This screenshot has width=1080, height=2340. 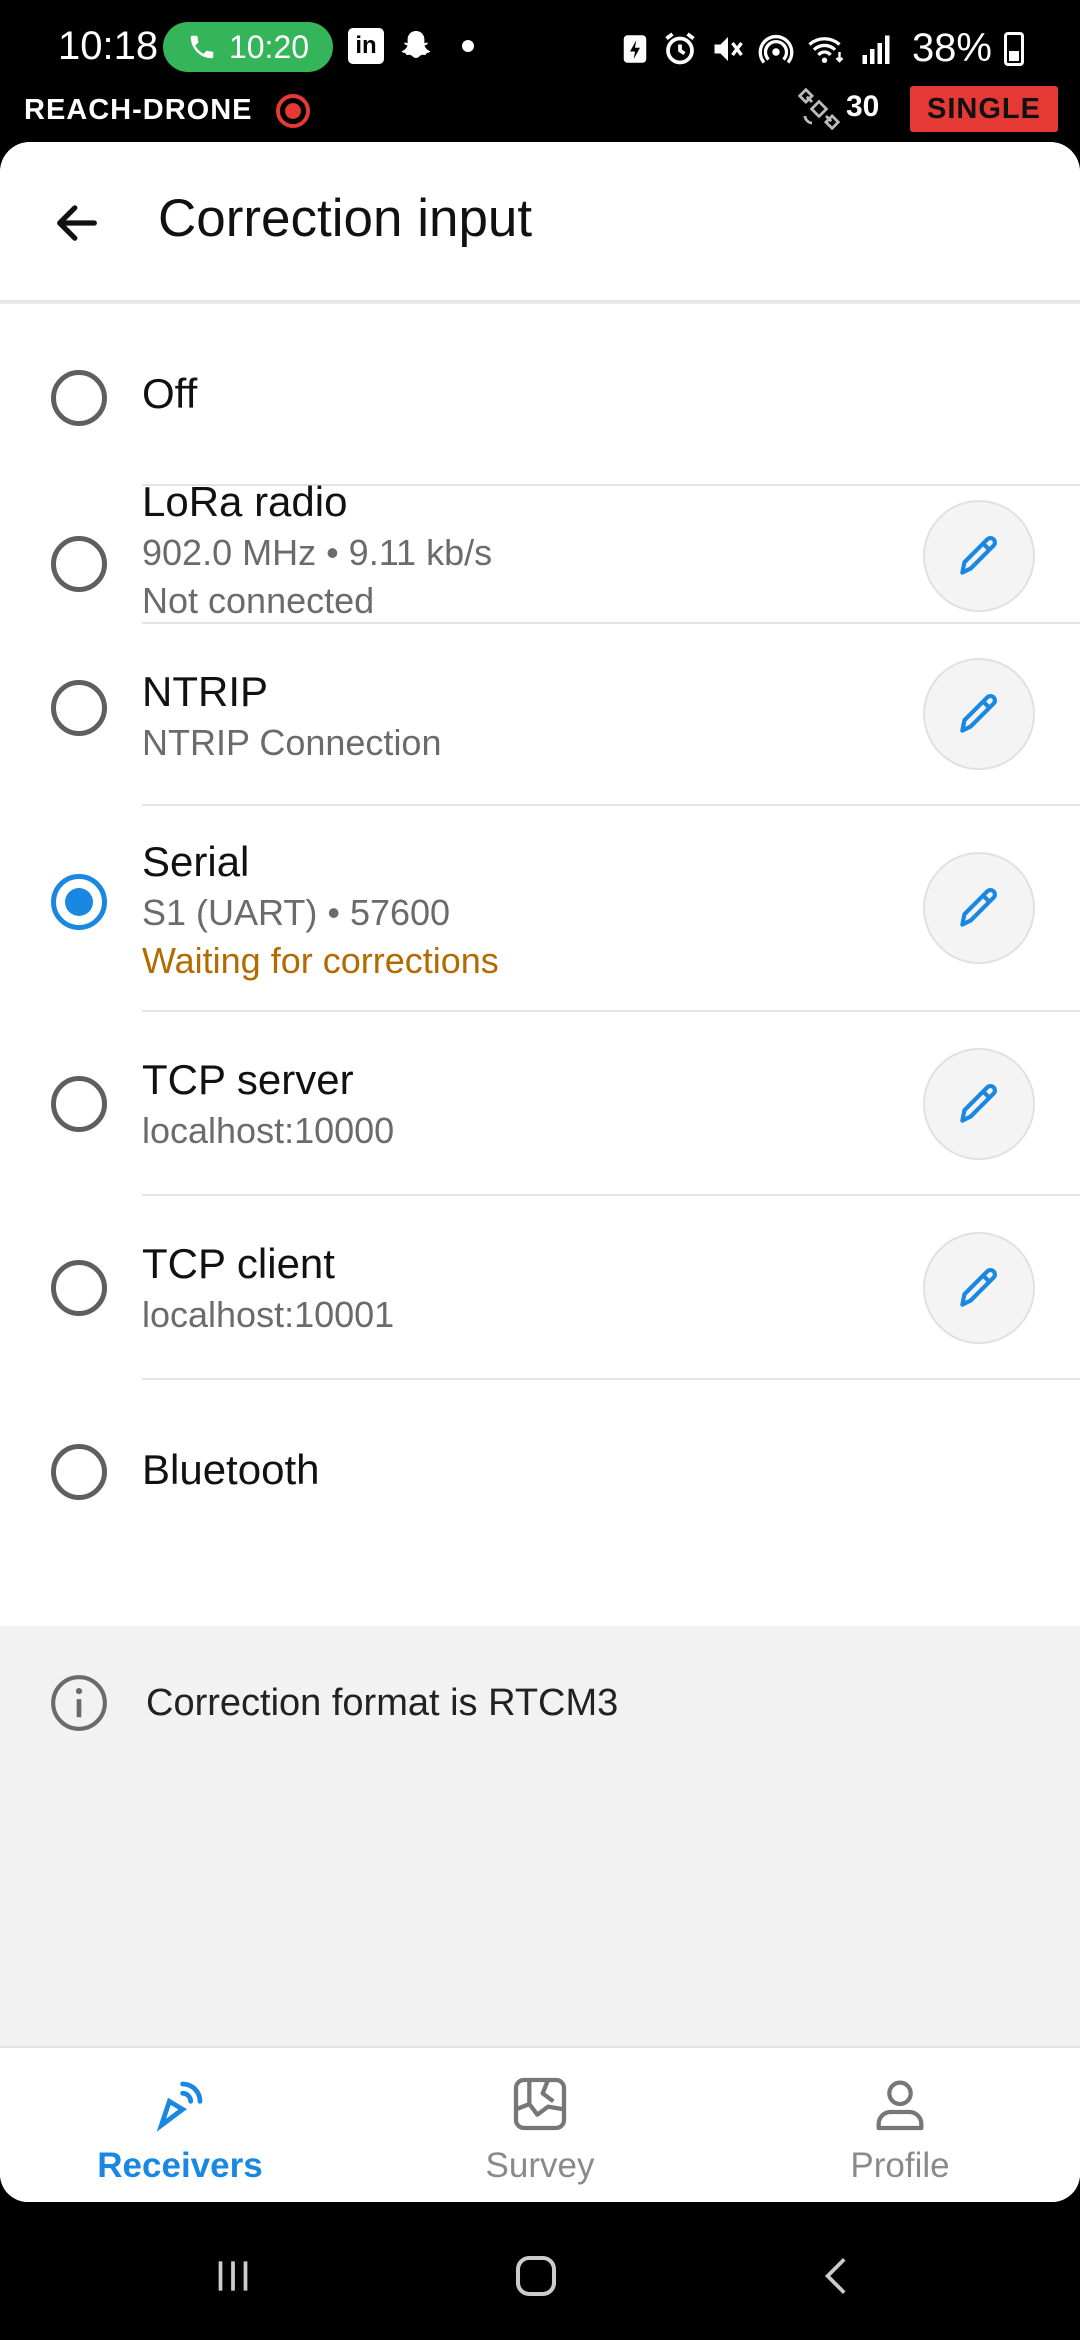 I want to click on option-title: NTRIP, so click(x=205, y=691).